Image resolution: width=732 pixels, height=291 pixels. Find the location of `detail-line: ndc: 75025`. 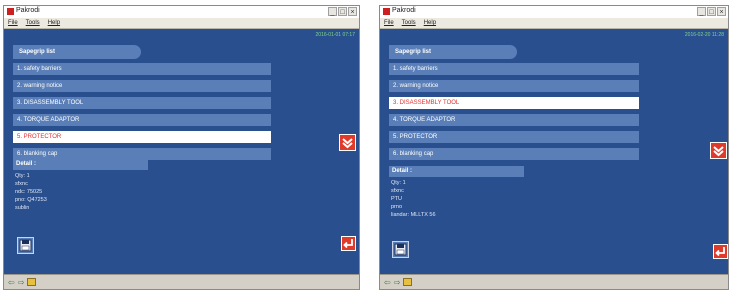

detail-line: ndc: 75025 is located at coordinates (29, 192).